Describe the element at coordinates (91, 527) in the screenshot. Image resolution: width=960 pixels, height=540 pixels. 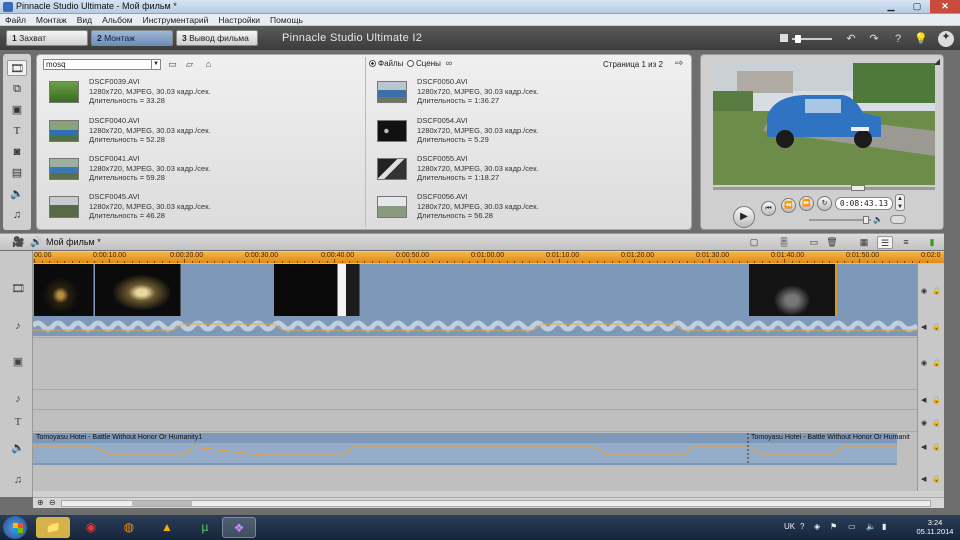
I see `chrome-icon: ◉` at that location.